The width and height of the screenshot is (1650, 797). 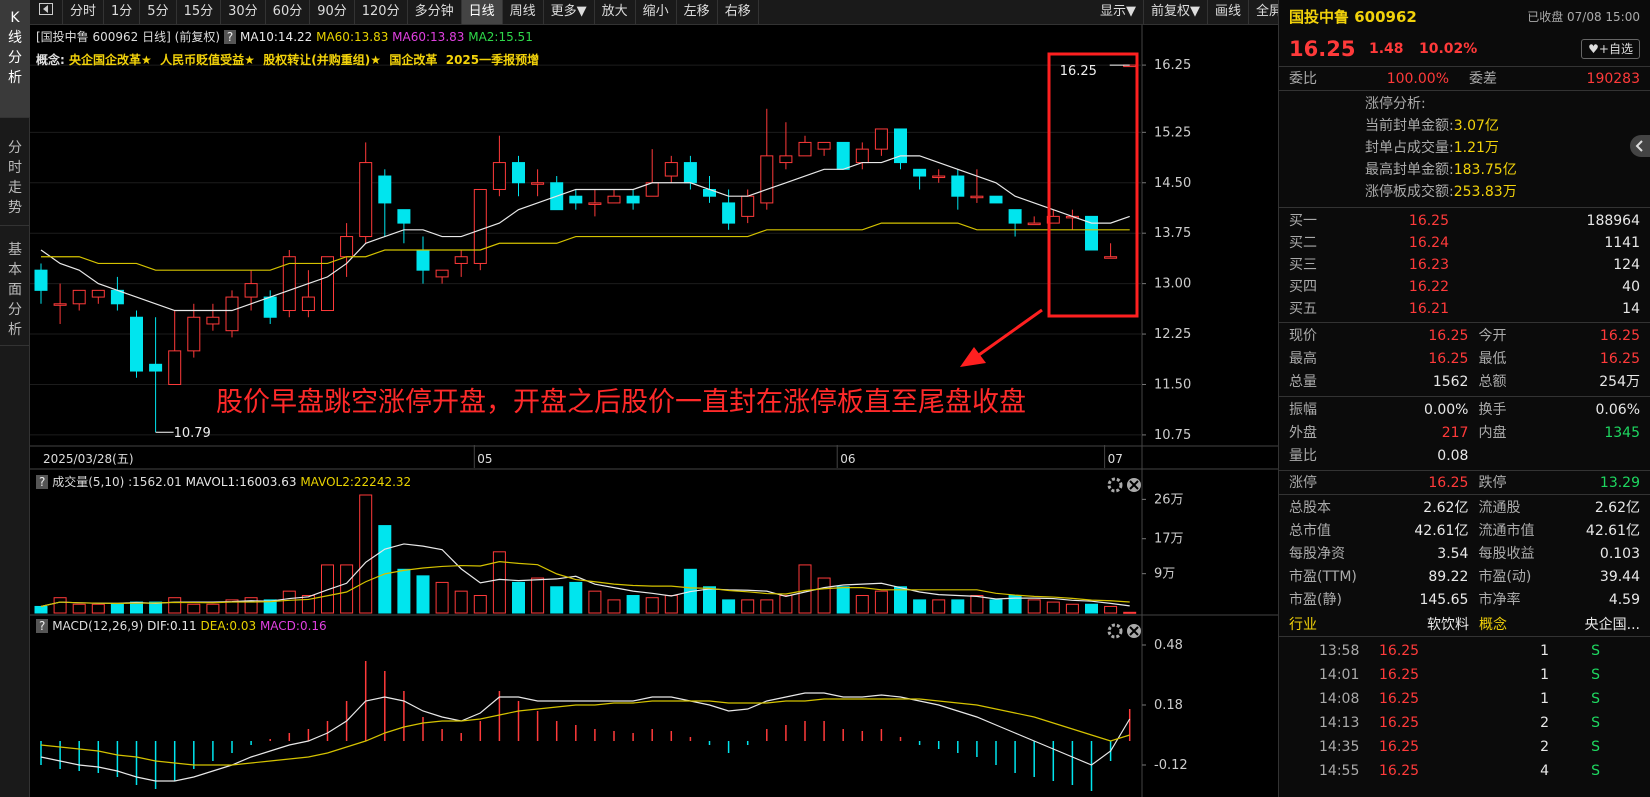 What do you see at coordinates (1303, 625) in the screenshot?
I see `industry-label: 行业` at bounding box center [1303, 625].